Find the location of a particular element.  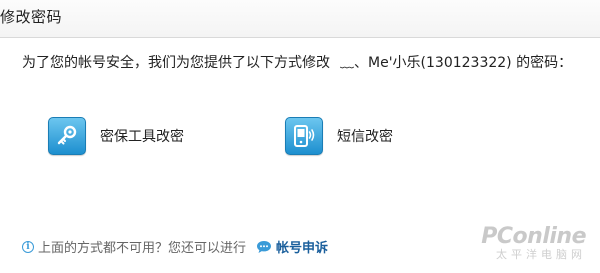

phone-sms-icon is located at coordinates (304, 136).